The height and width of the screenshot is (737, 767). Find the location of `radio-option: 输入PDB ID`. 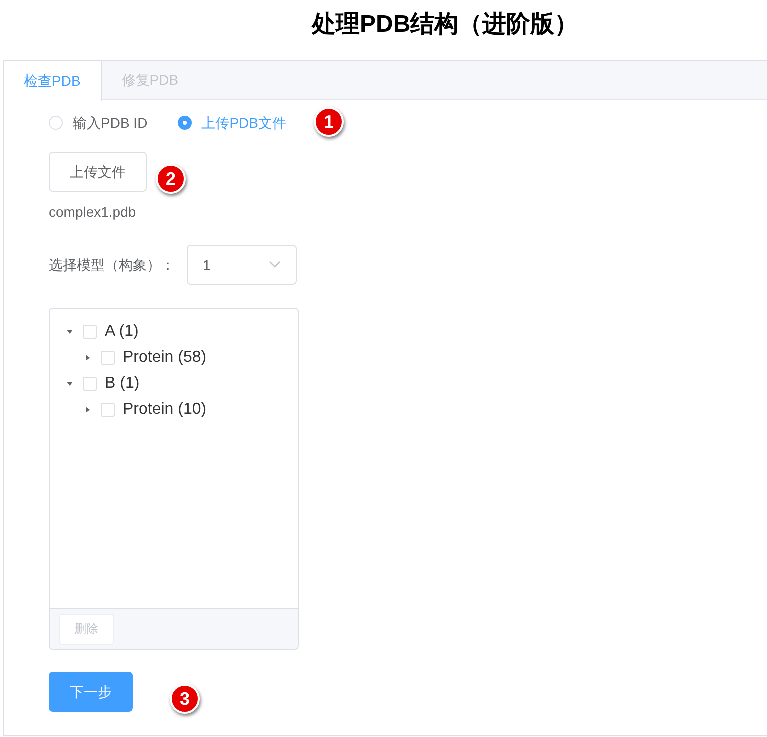

radio-option: 输入PDB ID is located at coordinates (98, 123).